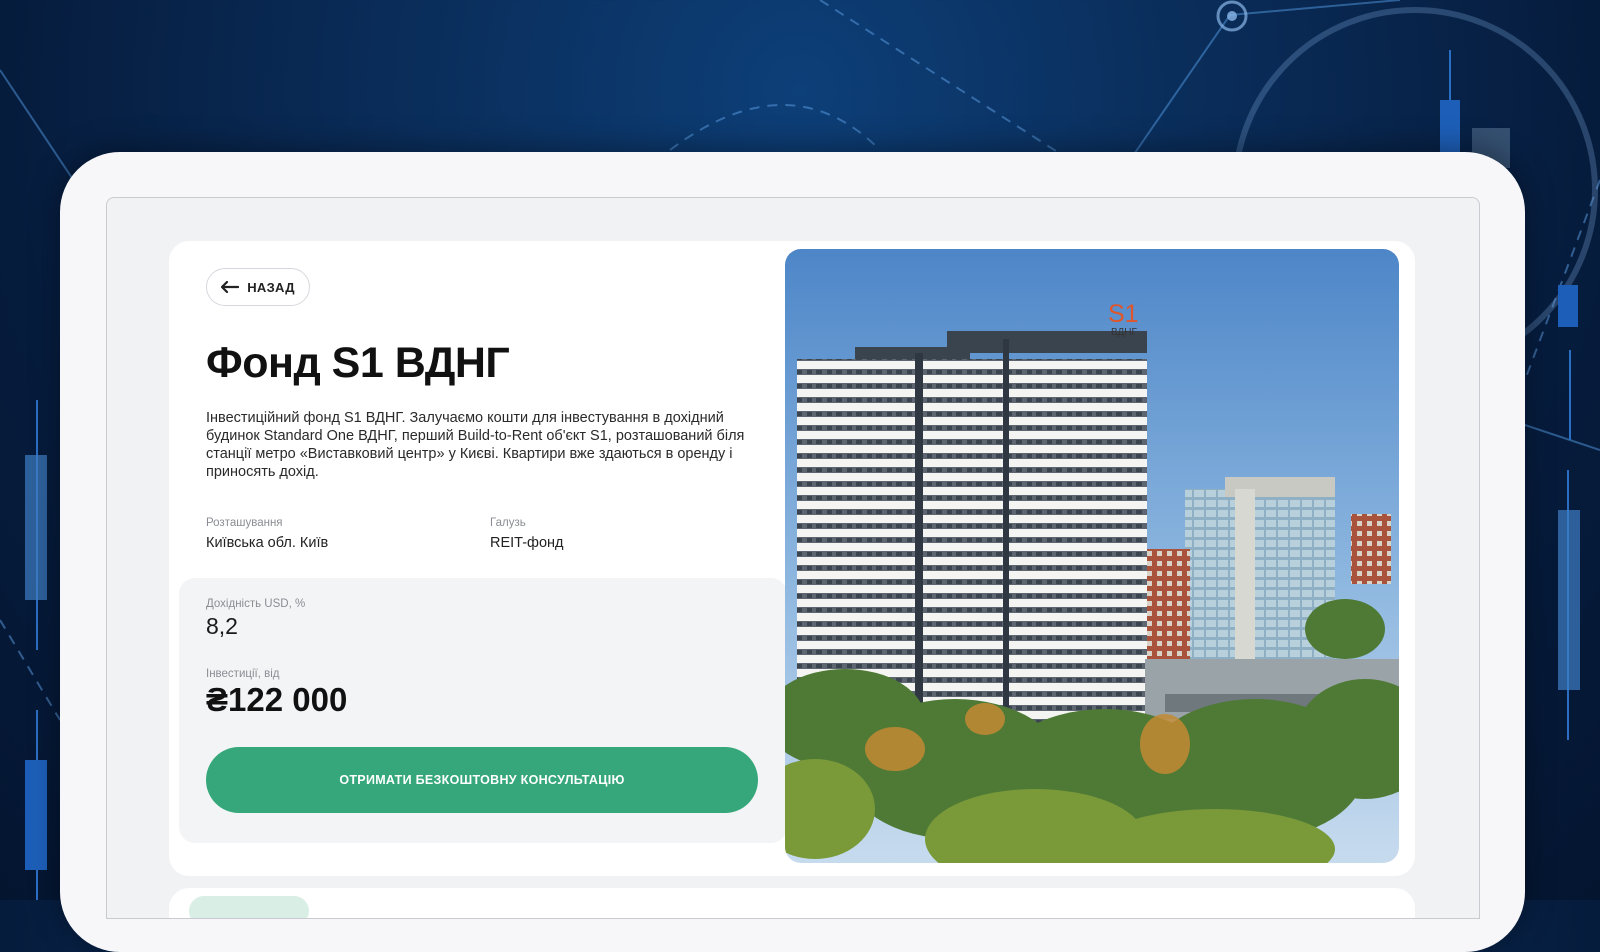 This screenshot has width=1600, height=952. I want to click on location-label: Розташування, so click(244, 523).